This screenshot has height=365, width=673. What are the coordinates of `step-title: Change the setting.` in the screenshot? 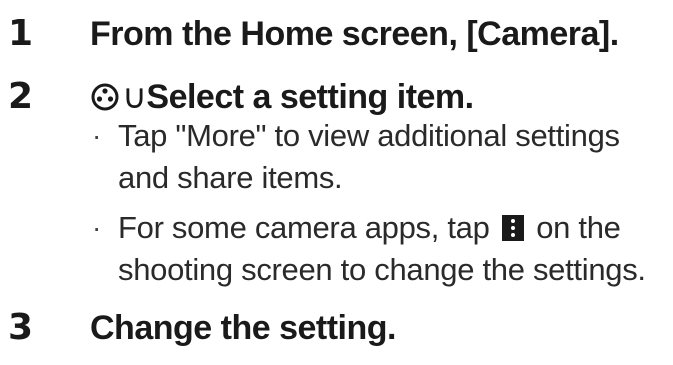 It's located at (243, 328).